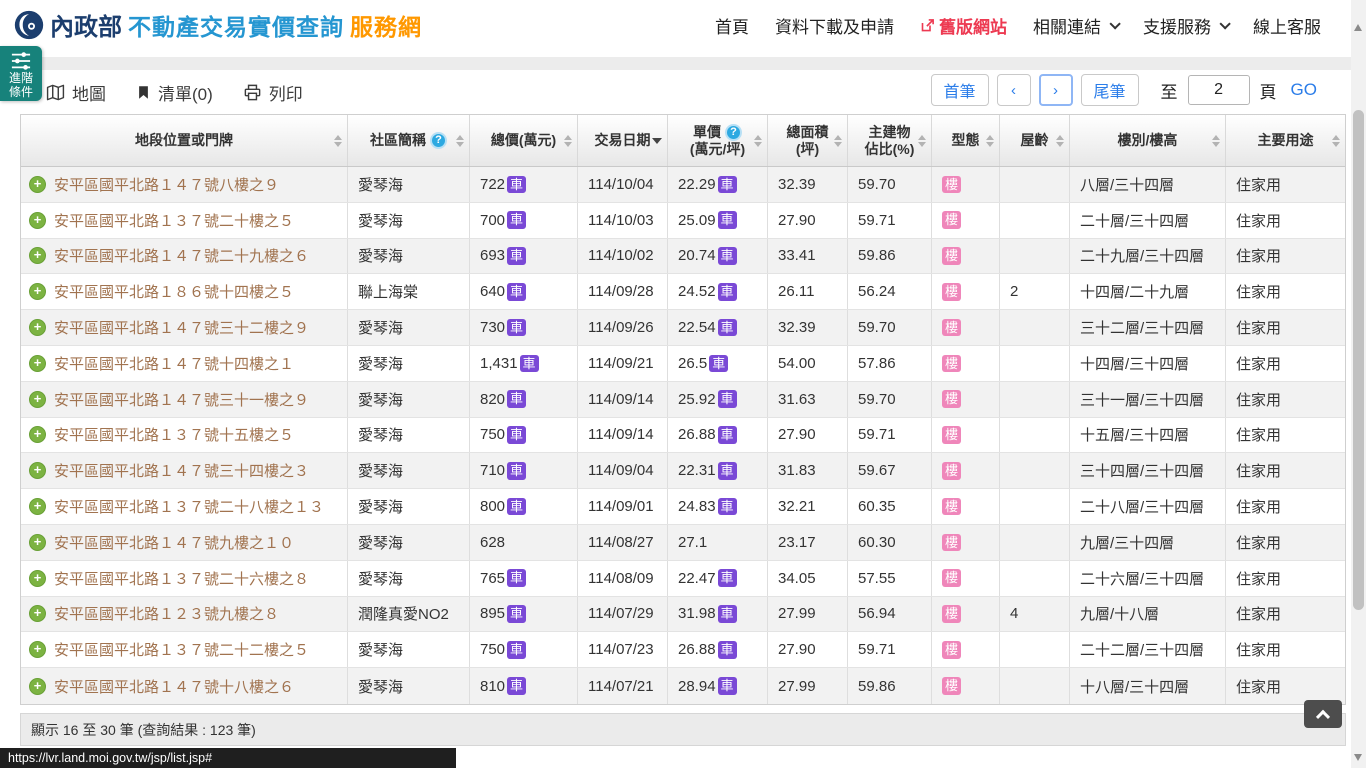  What do you see at coordinates (718, 471) in the screenshot?
I see `cell-unit-price: 22.31 車` at bounding box center [718, 471].